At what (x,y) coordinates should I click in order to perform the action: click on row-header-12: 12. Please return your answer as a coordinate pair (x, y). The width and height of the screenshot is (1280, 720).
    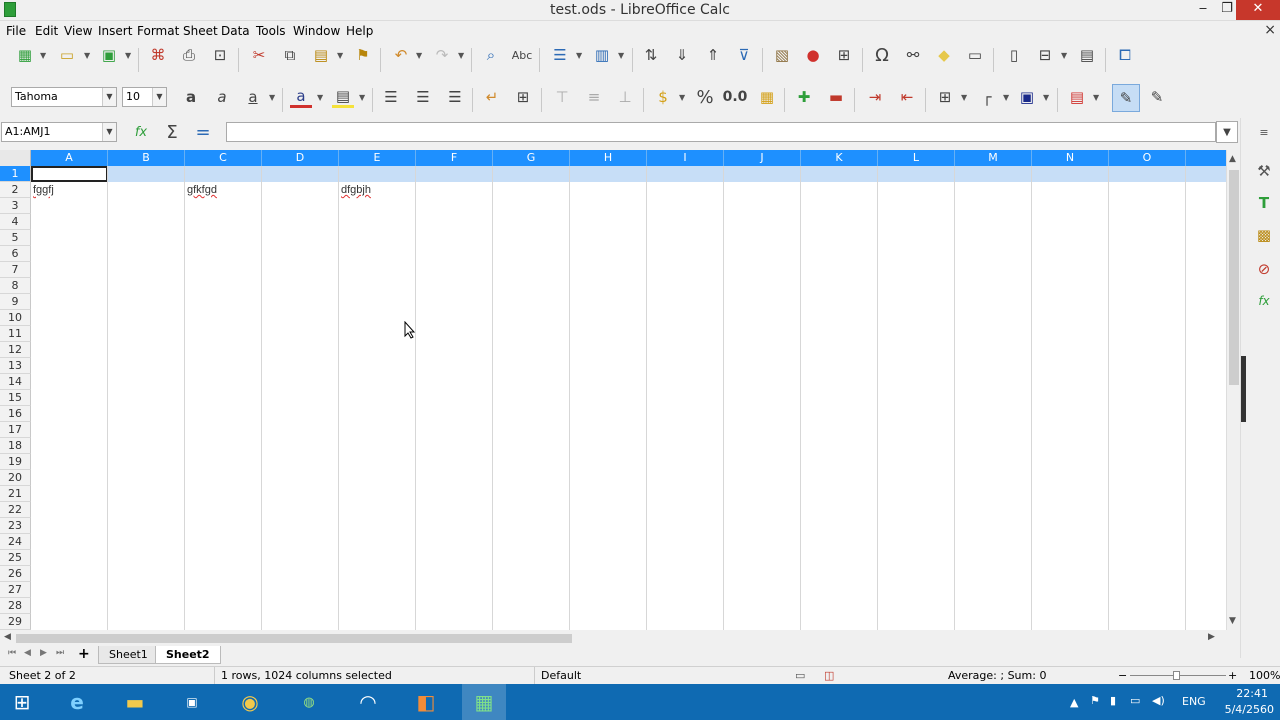
    Looking at the image, I should click on (15, 350).